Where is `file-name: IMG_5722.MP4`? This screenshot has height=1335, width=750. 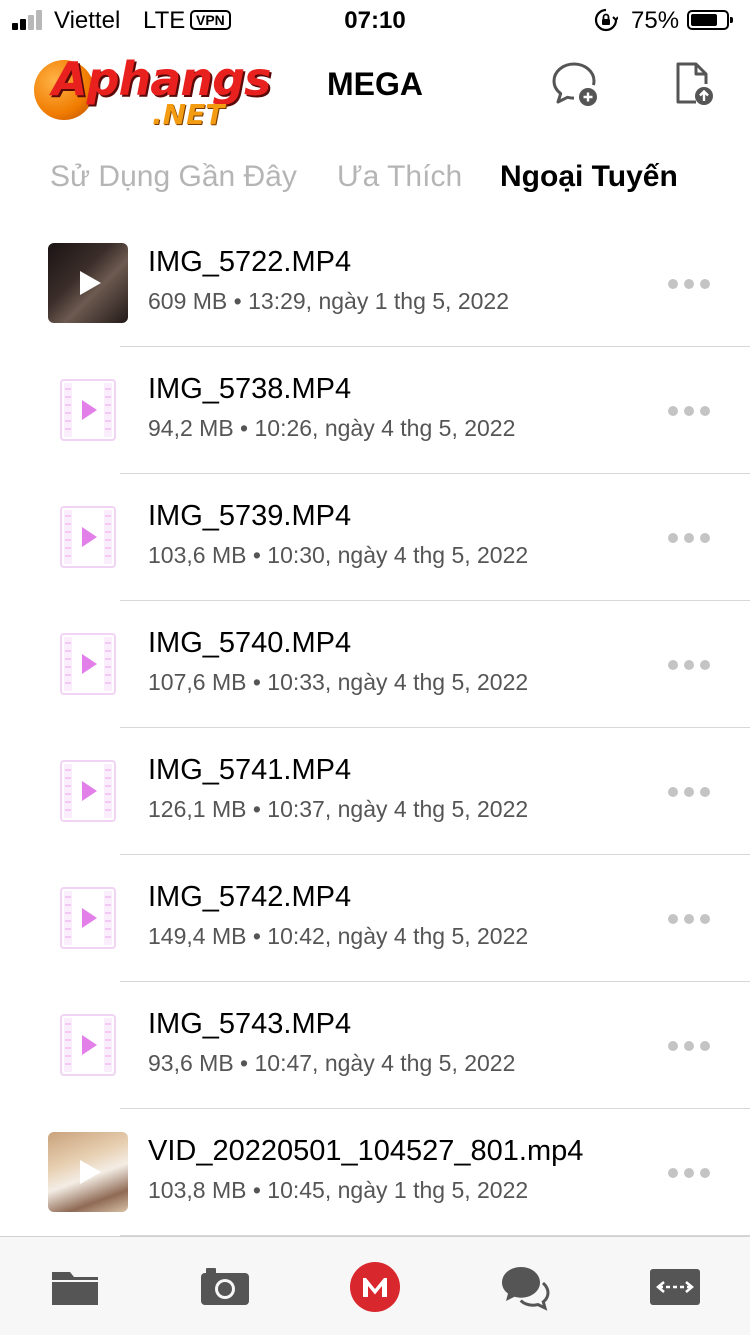
file-name: IMG_5722.MP4 is located at coordinates (250, 262).